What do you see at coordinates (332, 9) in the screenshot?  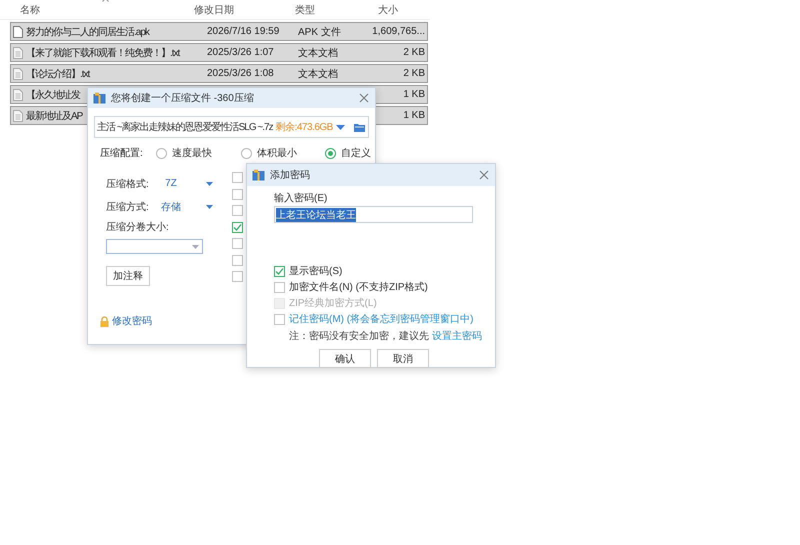 I see `column-header: 类型` at bounding box center [332, 9].